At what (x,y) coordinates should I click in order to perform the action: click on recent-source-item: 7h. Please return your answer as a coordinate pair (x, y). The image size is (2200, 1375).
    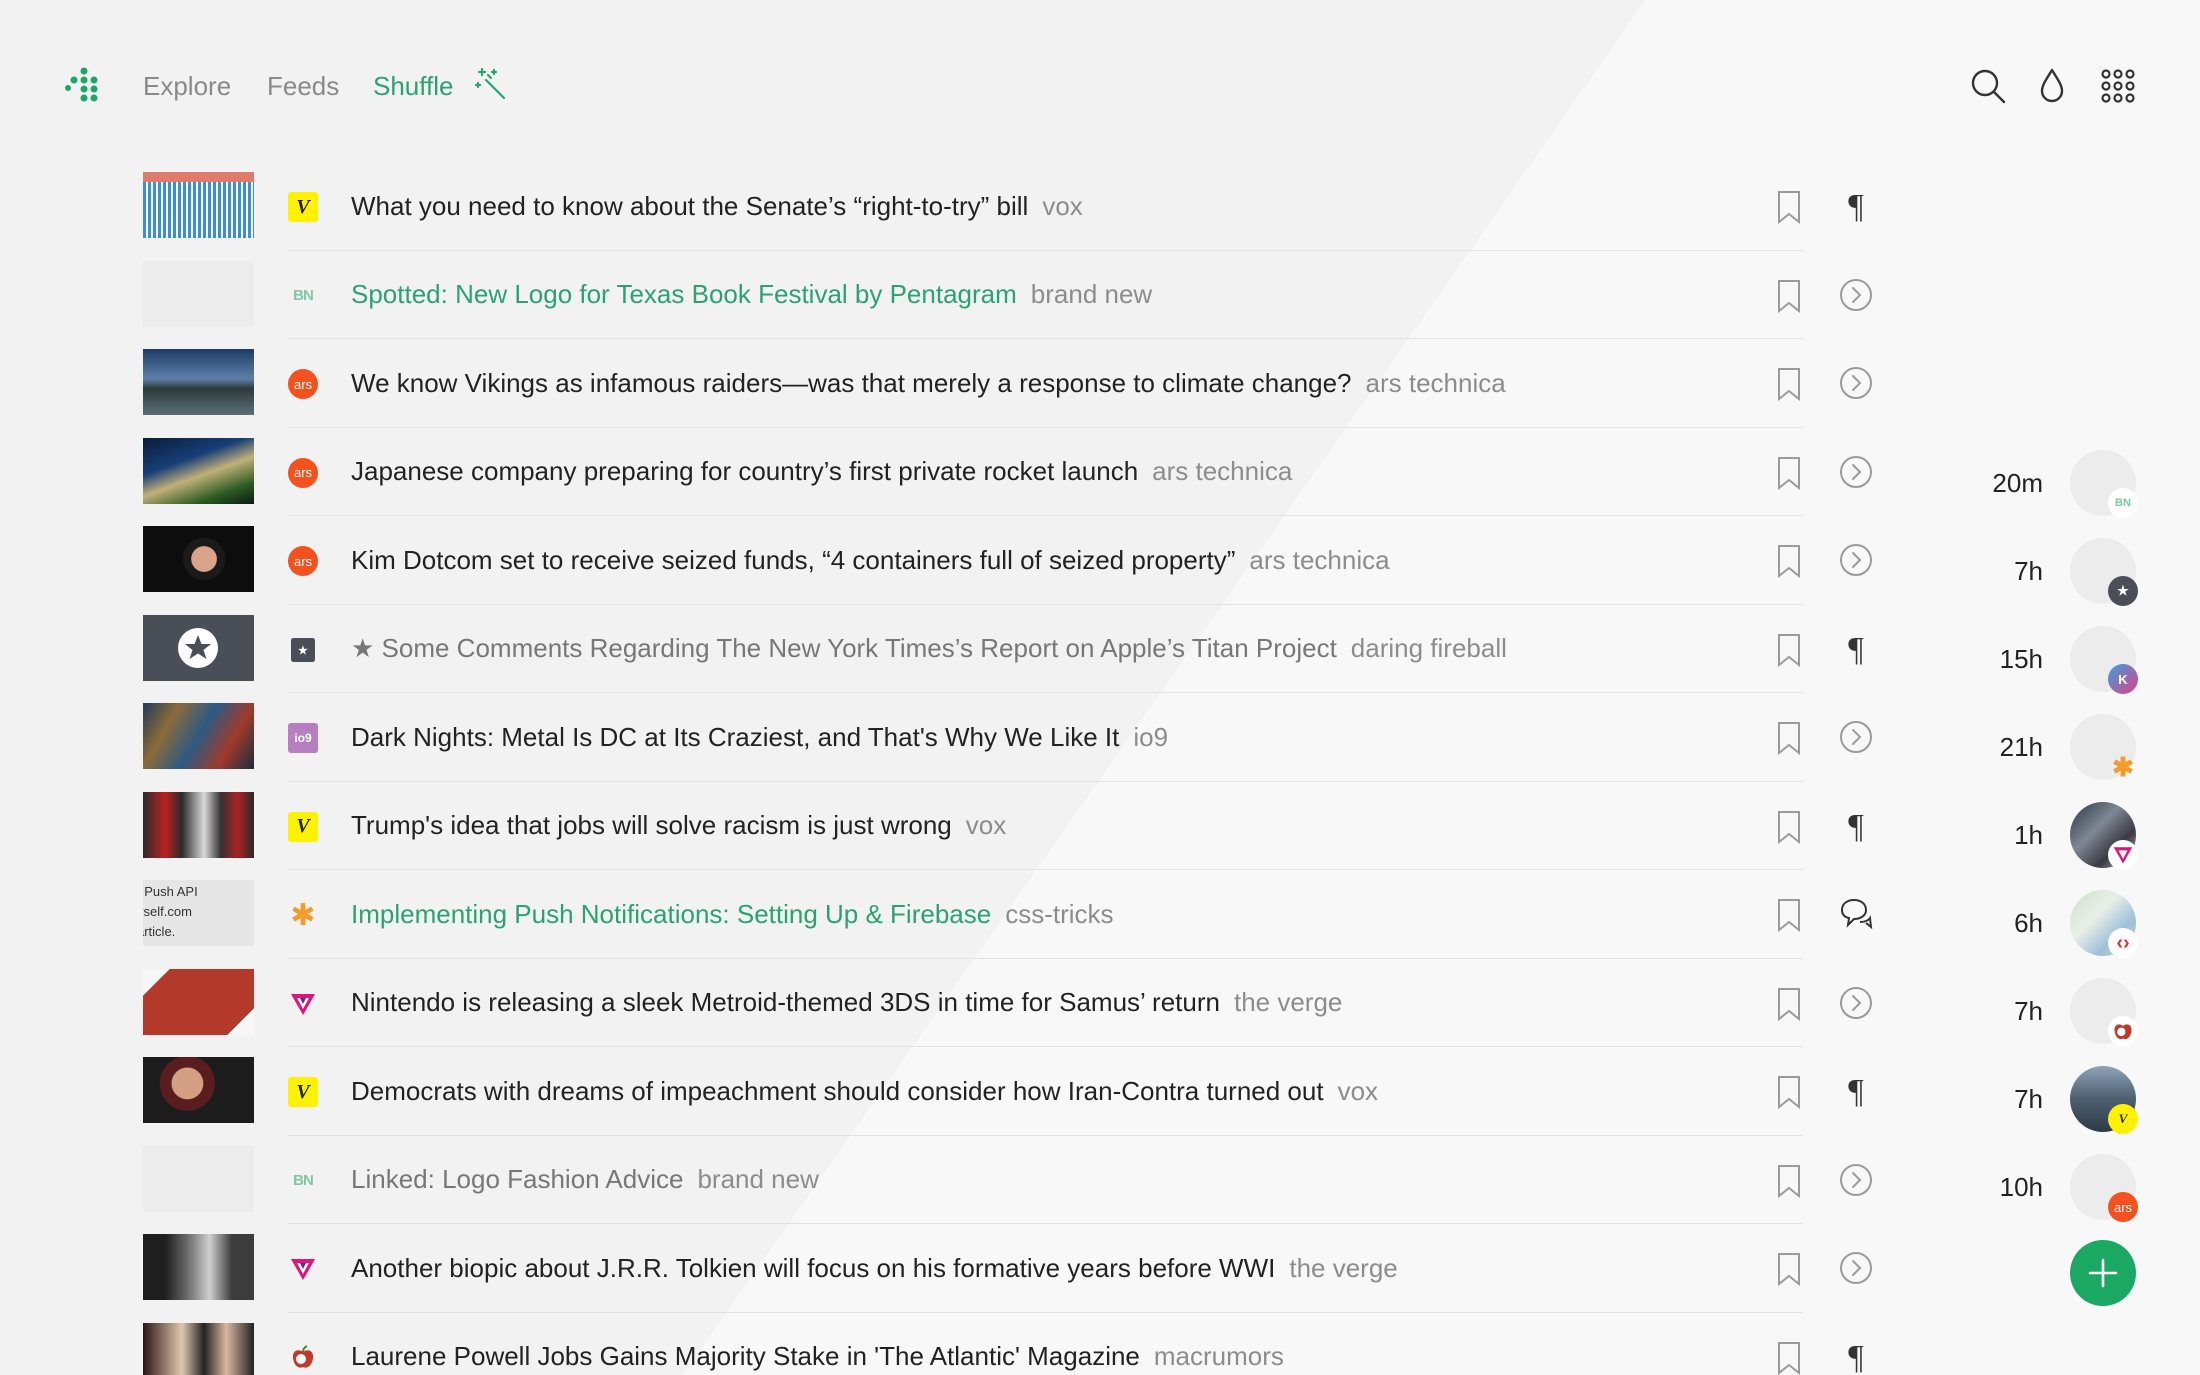
    Looking at the image, I should click on (2080, 1022).